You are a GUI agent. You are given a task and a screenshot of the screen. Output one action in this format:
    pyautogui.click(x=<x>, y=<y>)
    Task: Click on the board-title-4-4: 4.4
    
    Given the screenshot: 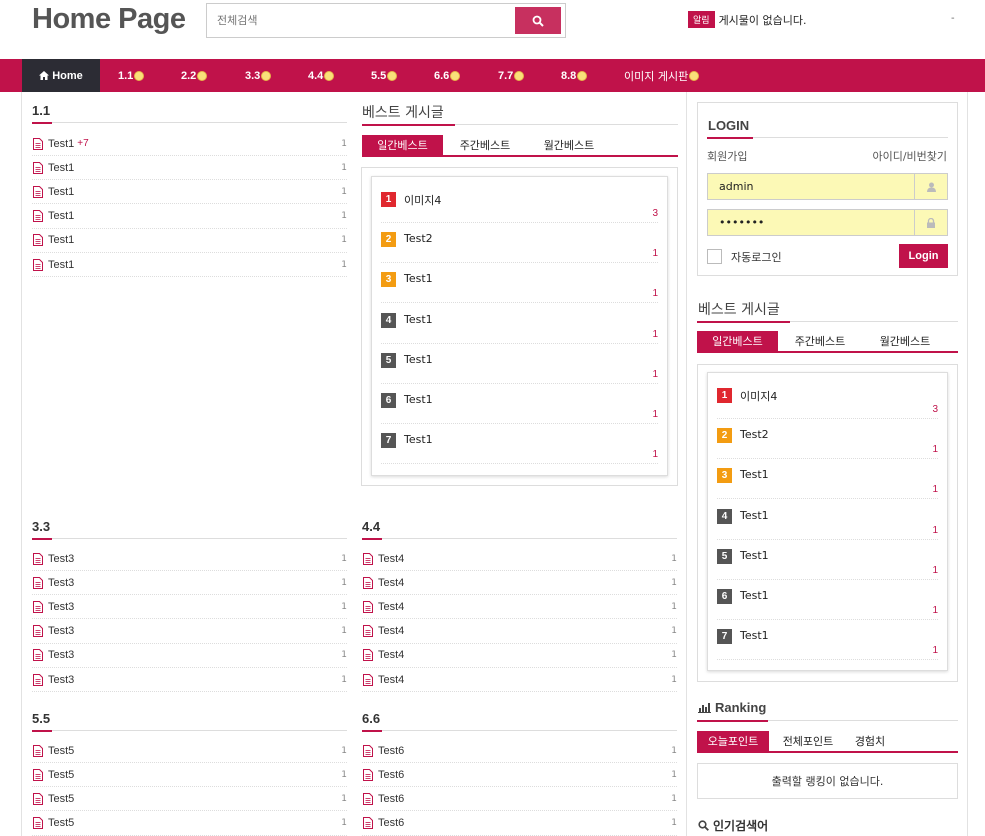 What is the action you would take?
    pyautogui.click(x=371, y=526)
    